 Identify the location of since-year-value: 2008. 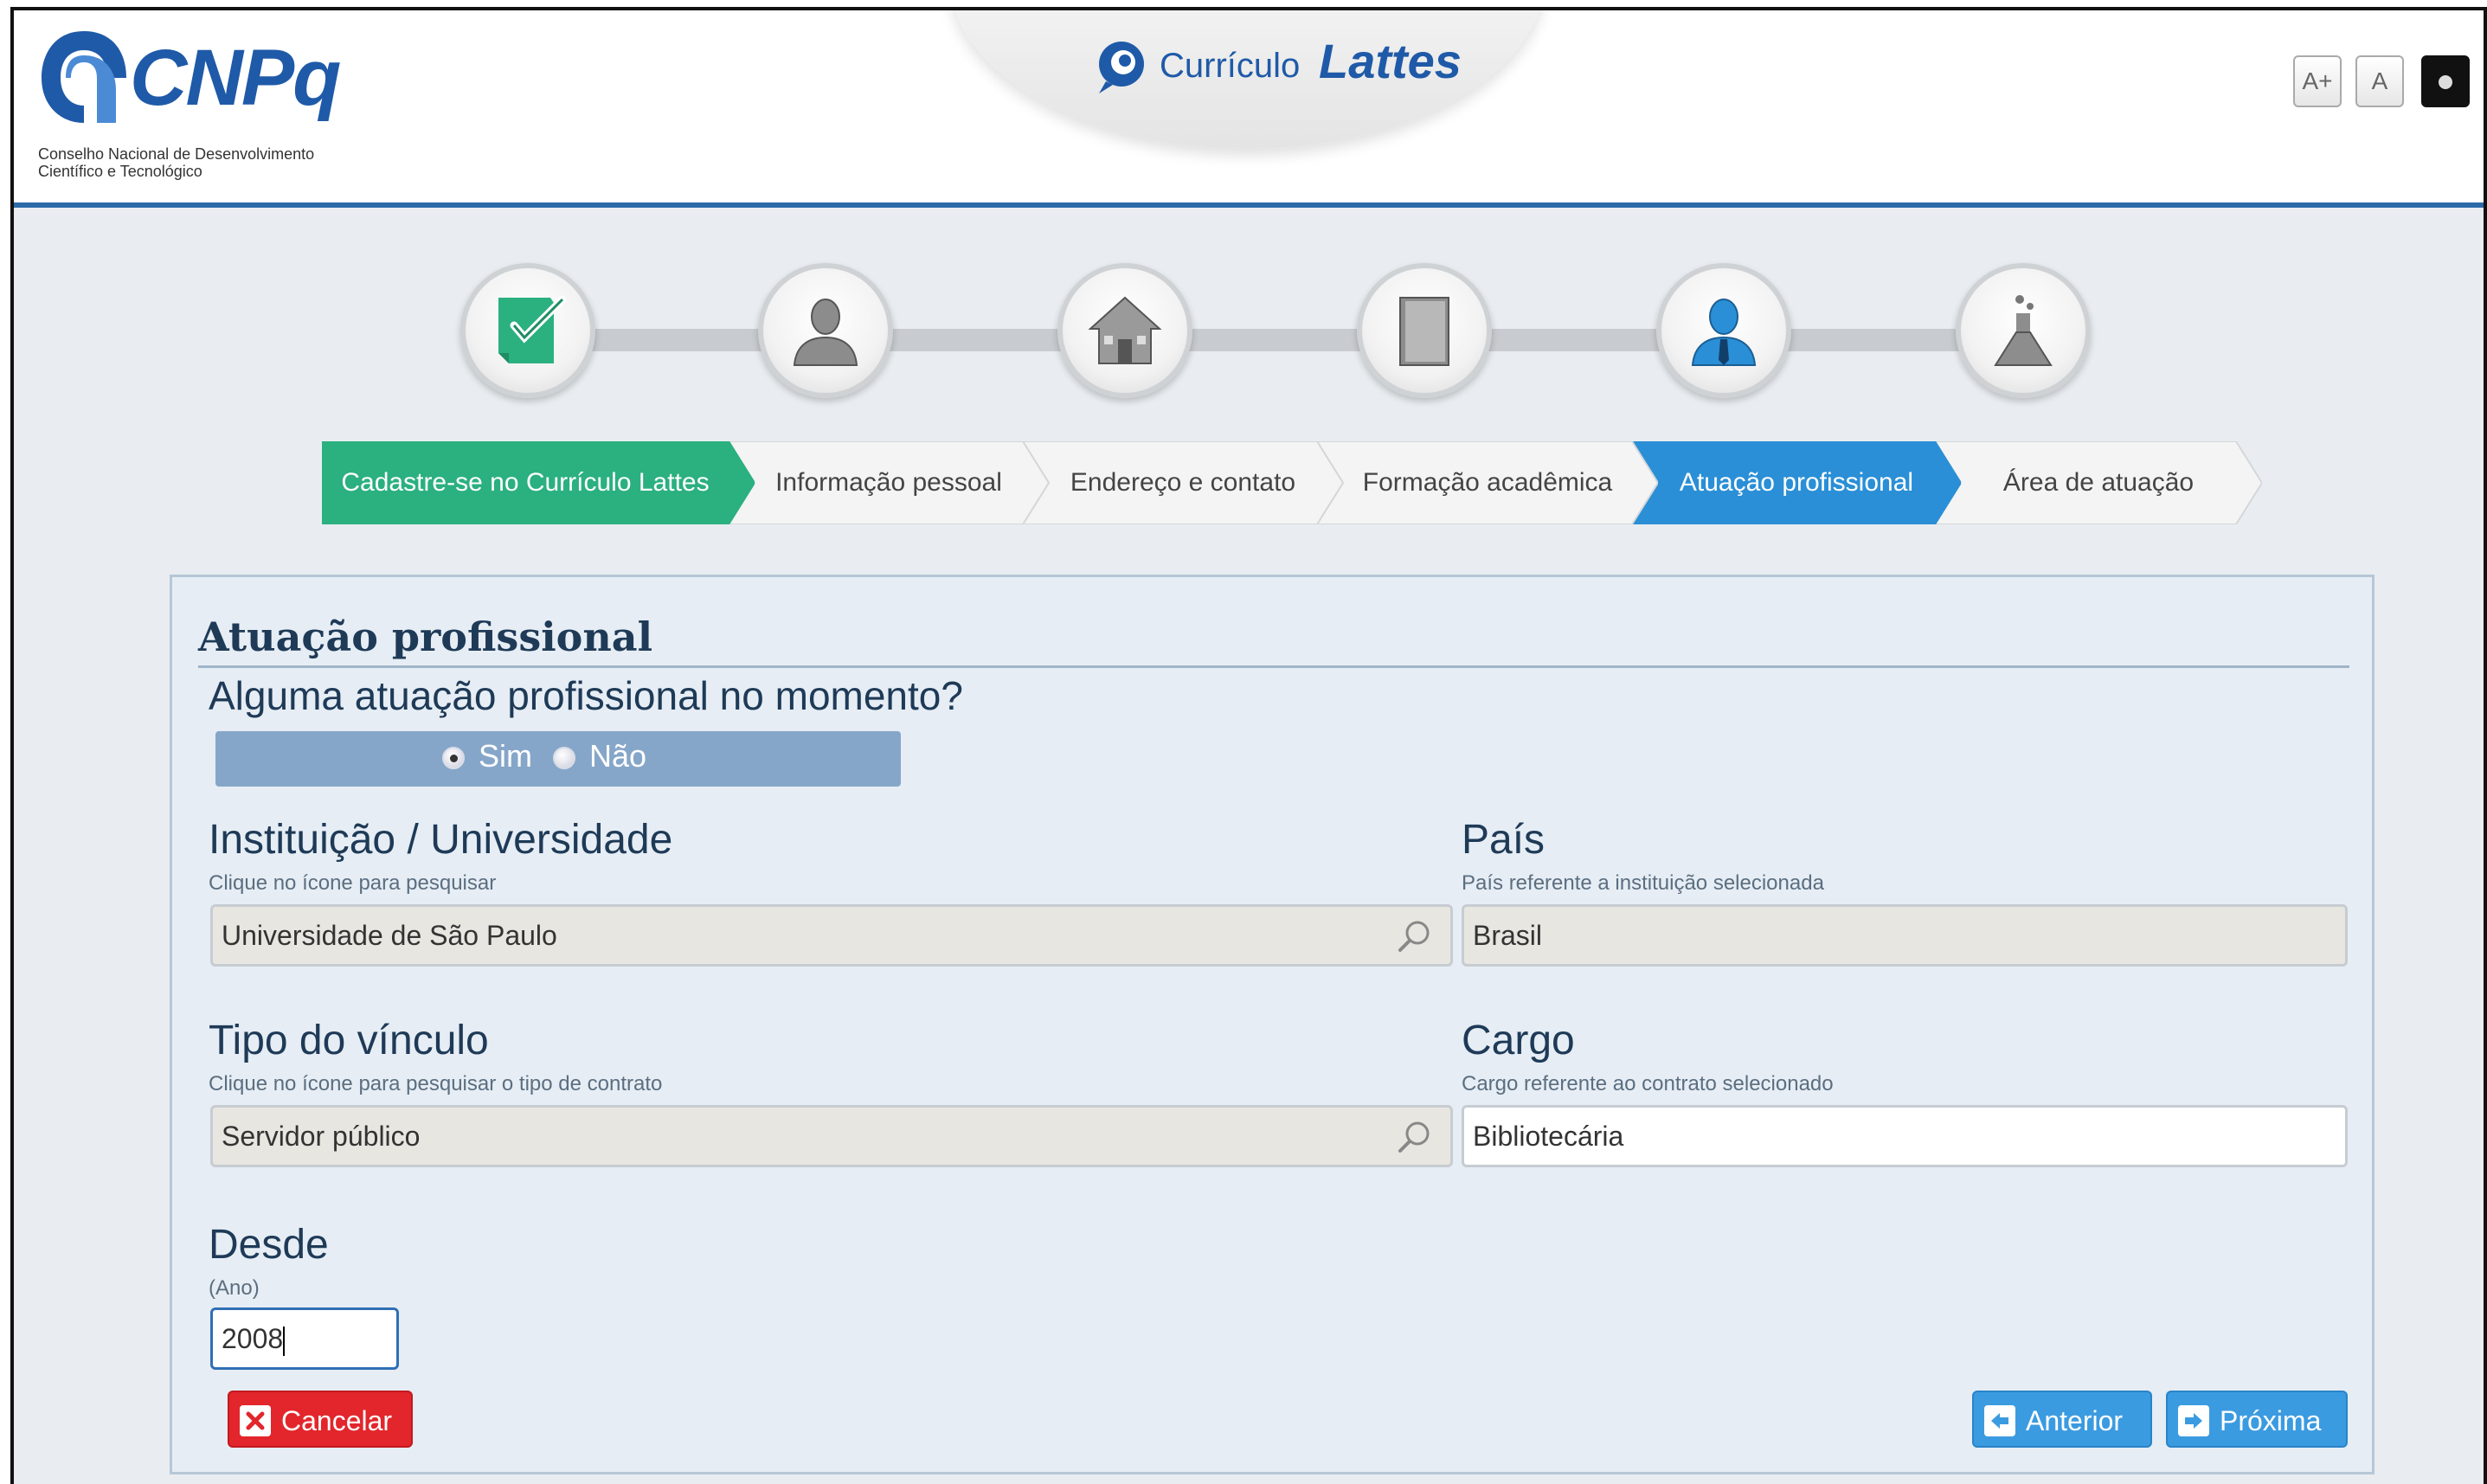
(253, 1339).